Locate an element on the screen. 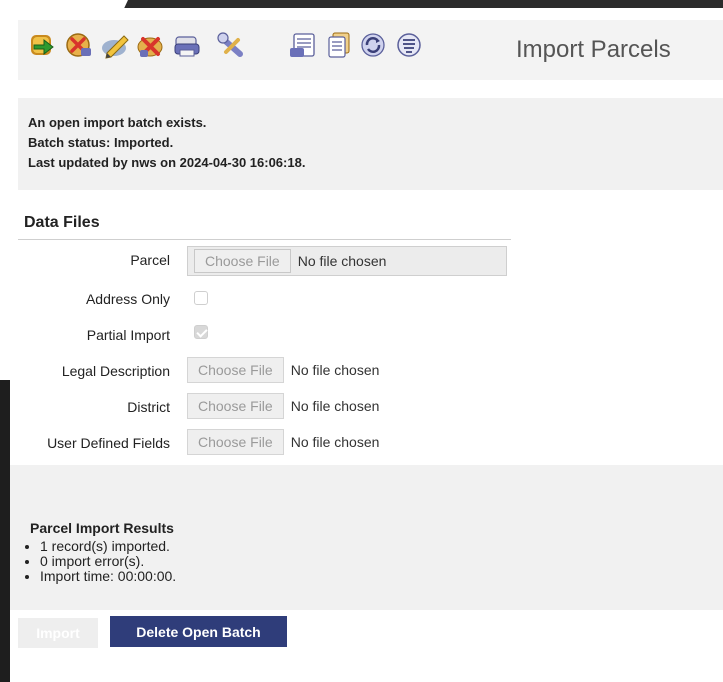  page-title: Import Parcels is located at coordinates (593, 49).